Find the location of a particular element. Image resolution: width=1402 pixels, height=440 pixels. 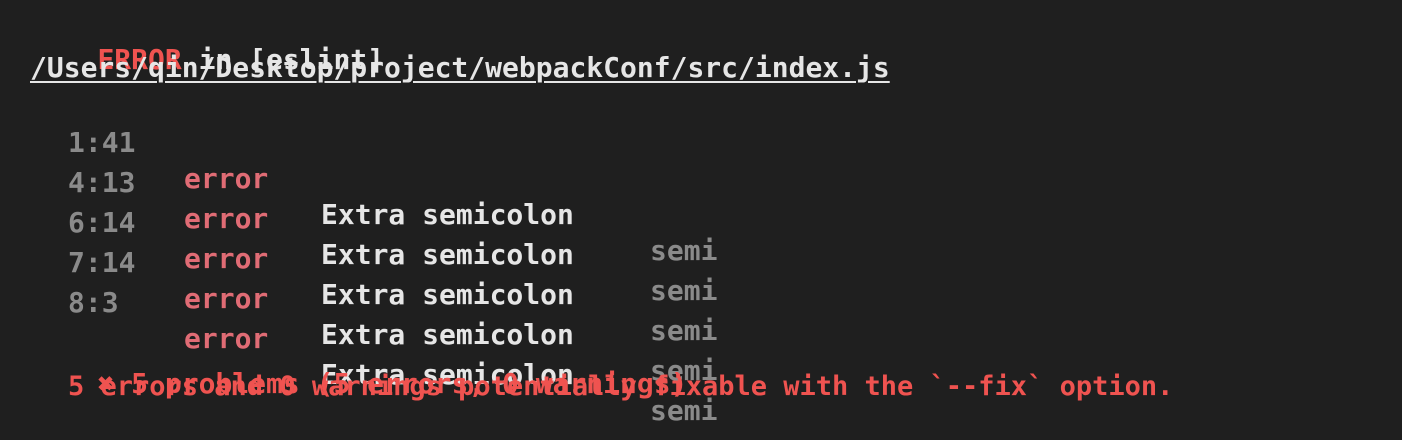

summary-line: ✖ 5 problems (5 errors, 0 warnings) is located at coordinates (358, 365).